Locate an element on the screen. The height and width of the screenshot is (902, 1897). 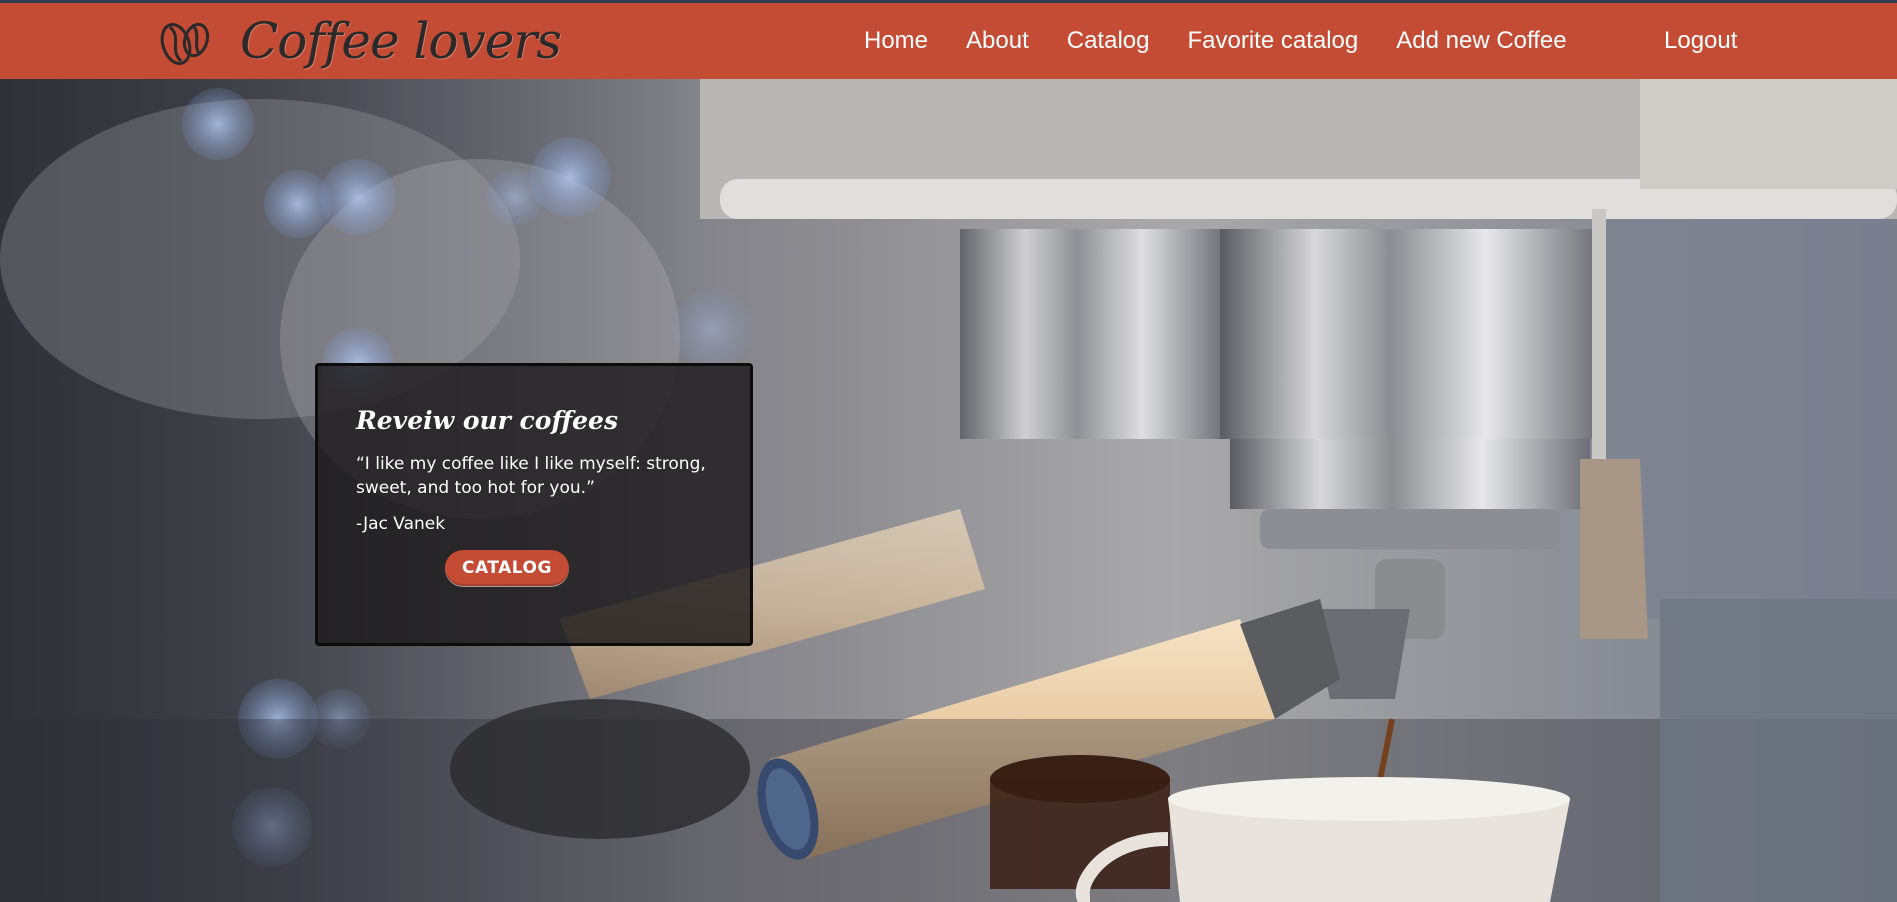
top-strip is located at coordinates (948, 1).